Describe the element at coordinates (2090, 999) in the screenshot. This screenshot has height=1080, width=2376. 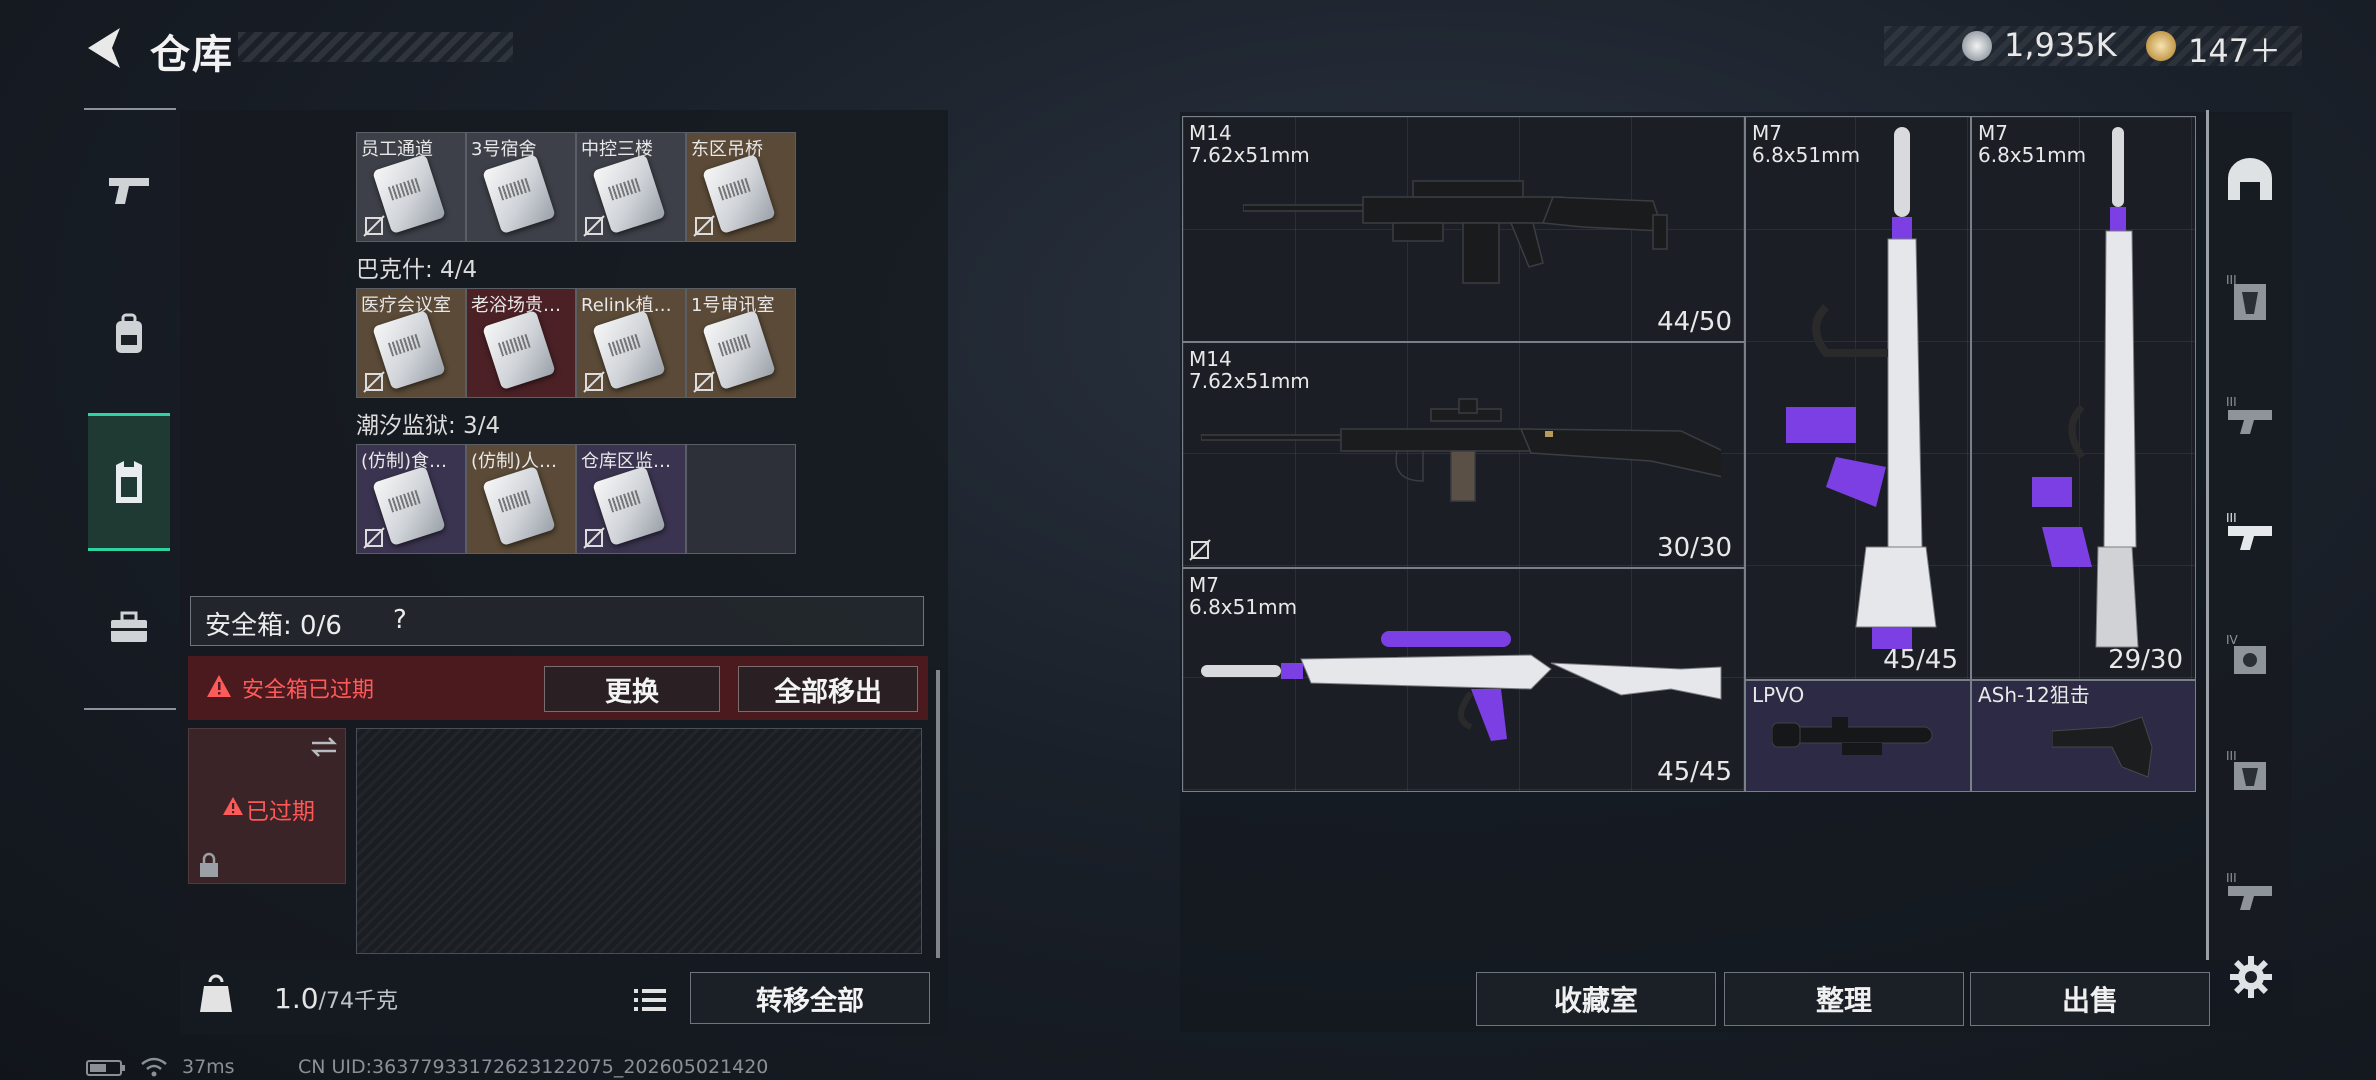
I see `sell-button: 出售` at that location.